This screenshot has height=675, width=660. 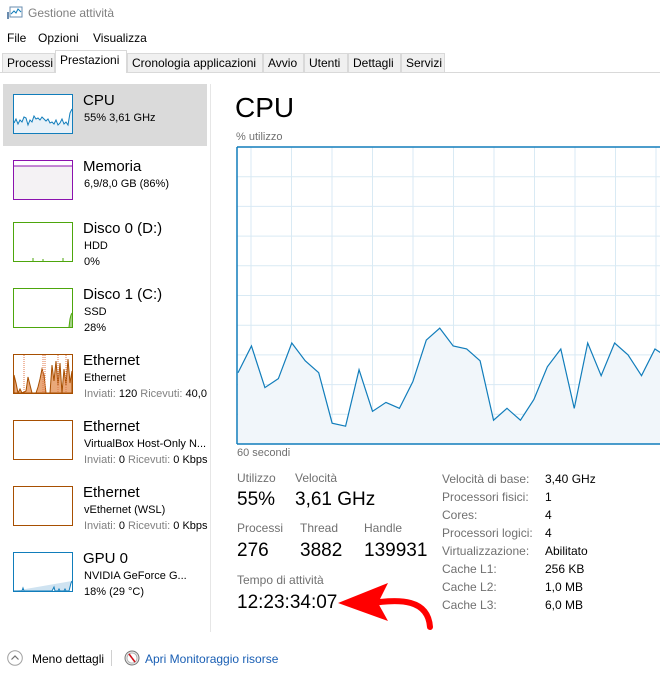 I want to click on info-key: Cache L3:, so click(x=469, y=605).